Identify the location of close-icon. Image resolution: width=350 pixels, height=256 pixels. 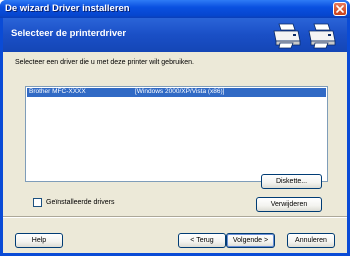
(340, 9).